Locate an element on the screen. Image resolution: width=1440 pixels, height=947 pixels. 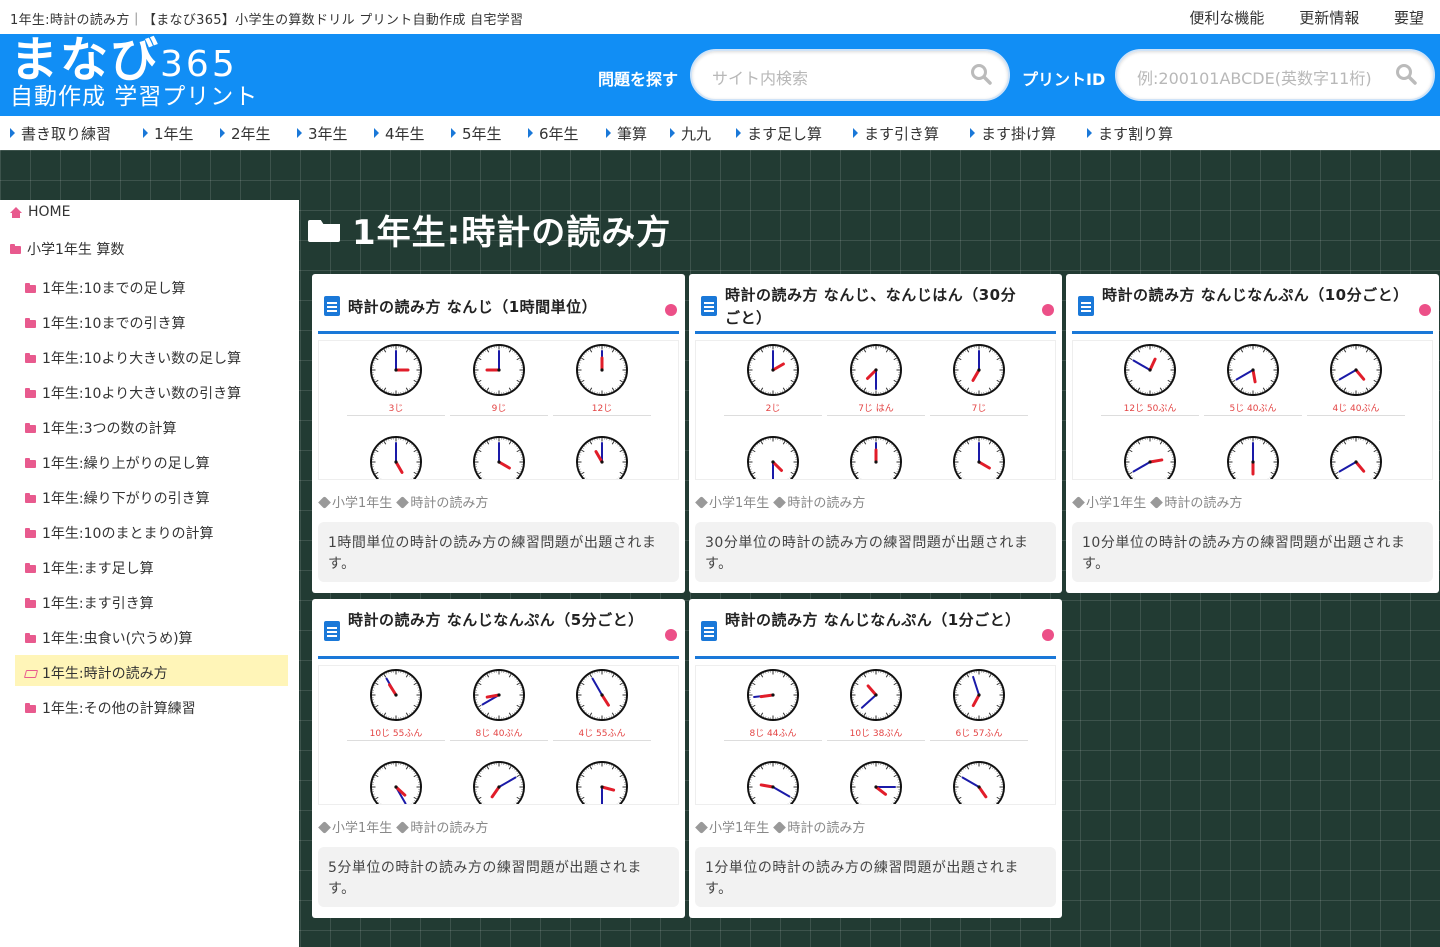
sidebar-item: 1年生:3つの数の計算 is located at coordinates (101, 430).